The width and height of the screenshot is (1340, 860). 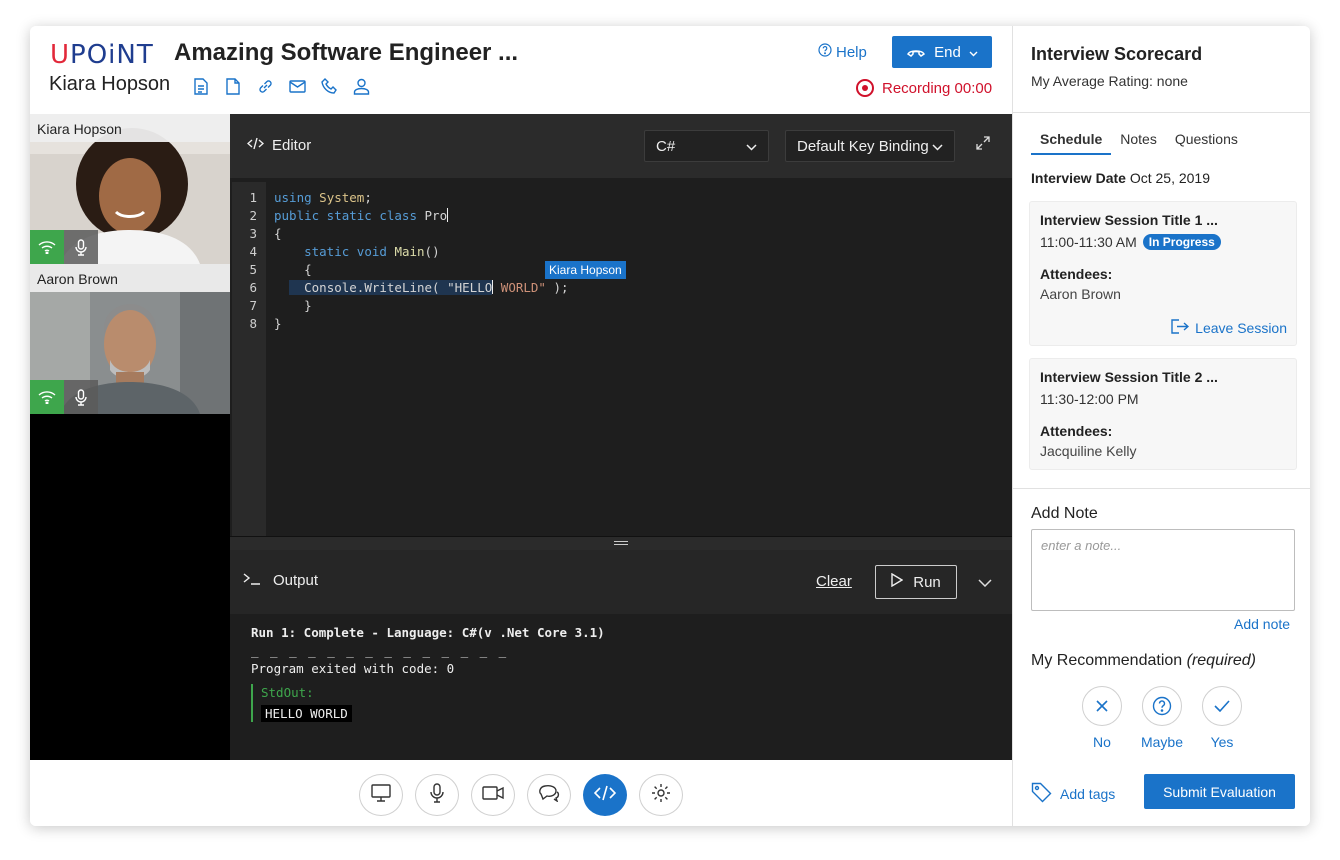 I want to click on line-number: 5, so click(x=253, y=269).